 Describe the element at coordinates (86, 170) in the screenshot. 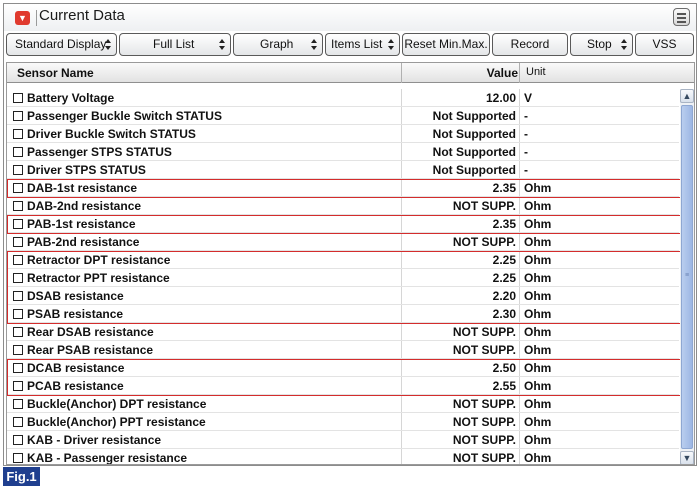

I see `sensor-name: Driver STPS STATUS` at that location.